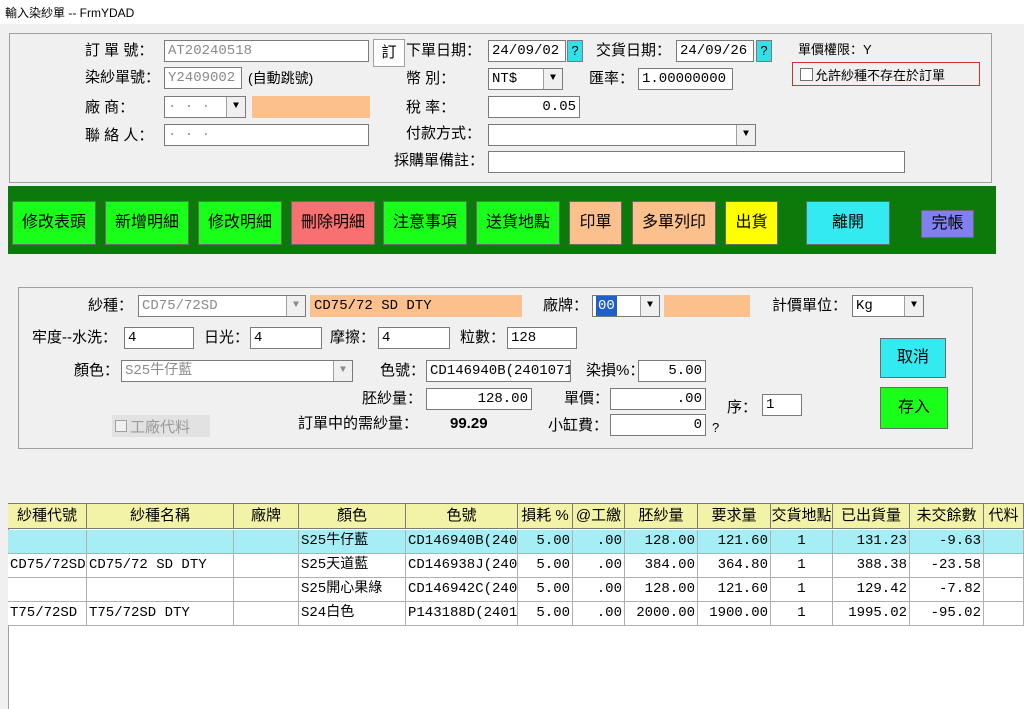 This screenshot has width=1024, height=709. I want to click on grid-cell-req: 1900.00, so click(734, 614).